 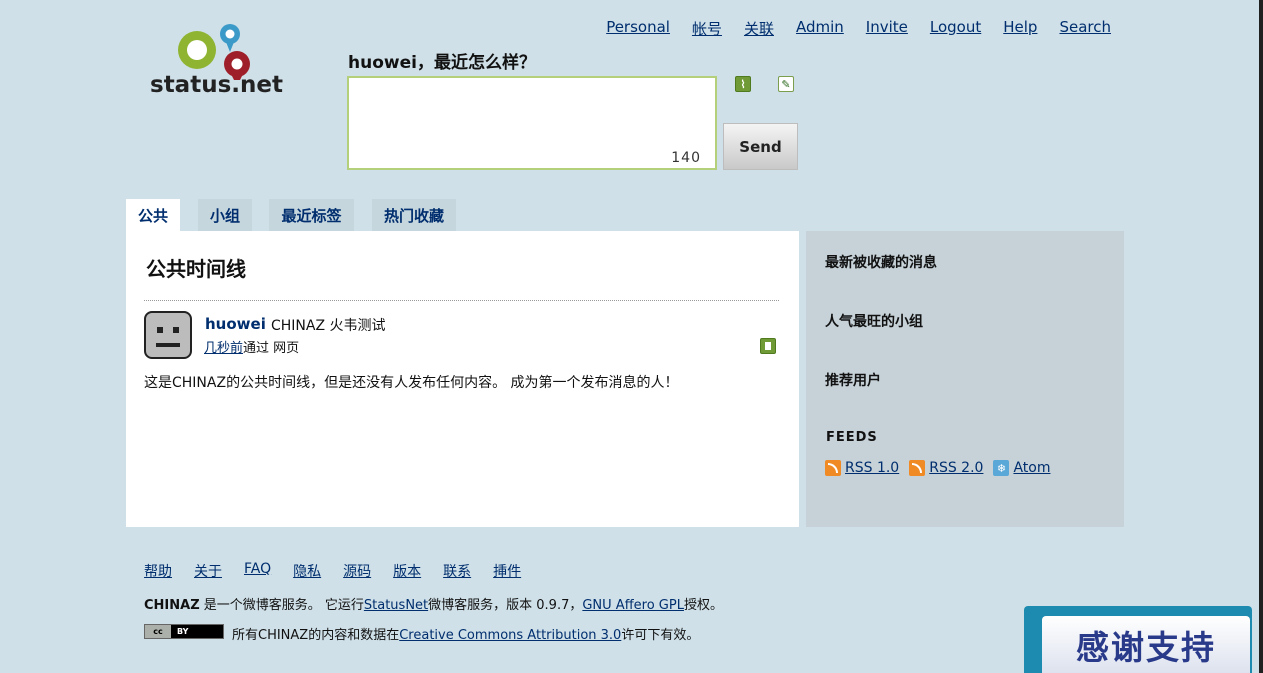 What do you see at coordinates (1001, 468) in the screenshot?
I see `atom-icon: ❄` at bounding box center [1001, 468].